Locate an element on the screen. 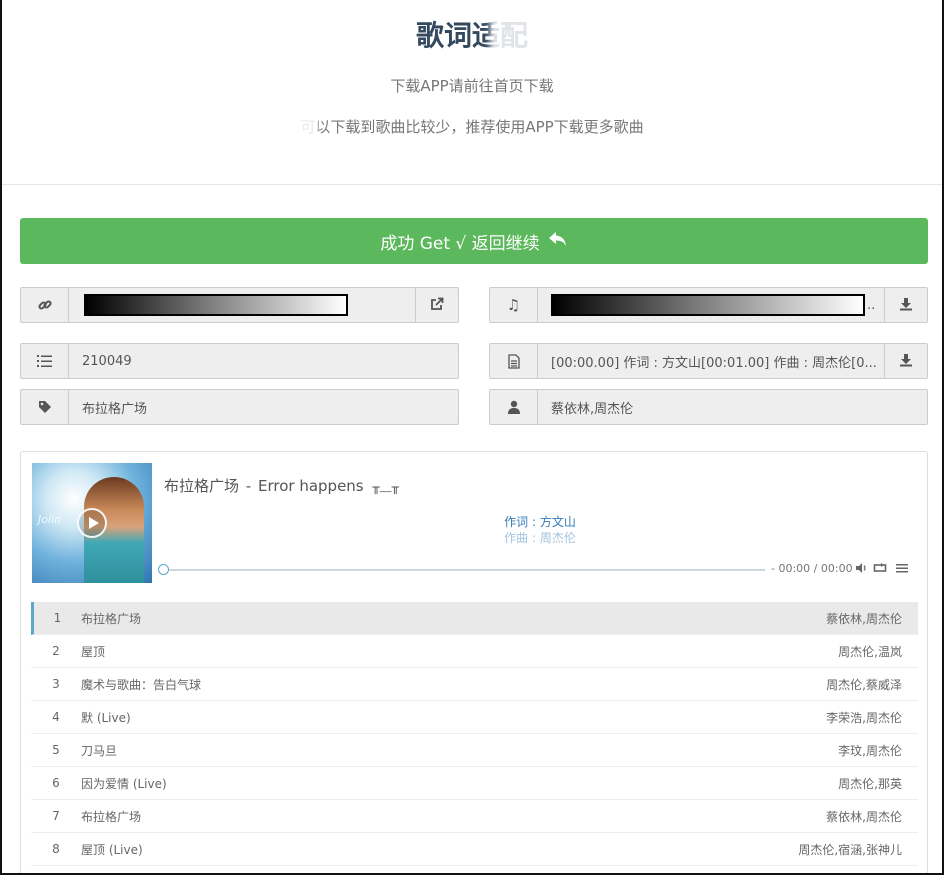 This screenshot has height=875, width=944. redacted-music-url is located at coordinates (708, 305).